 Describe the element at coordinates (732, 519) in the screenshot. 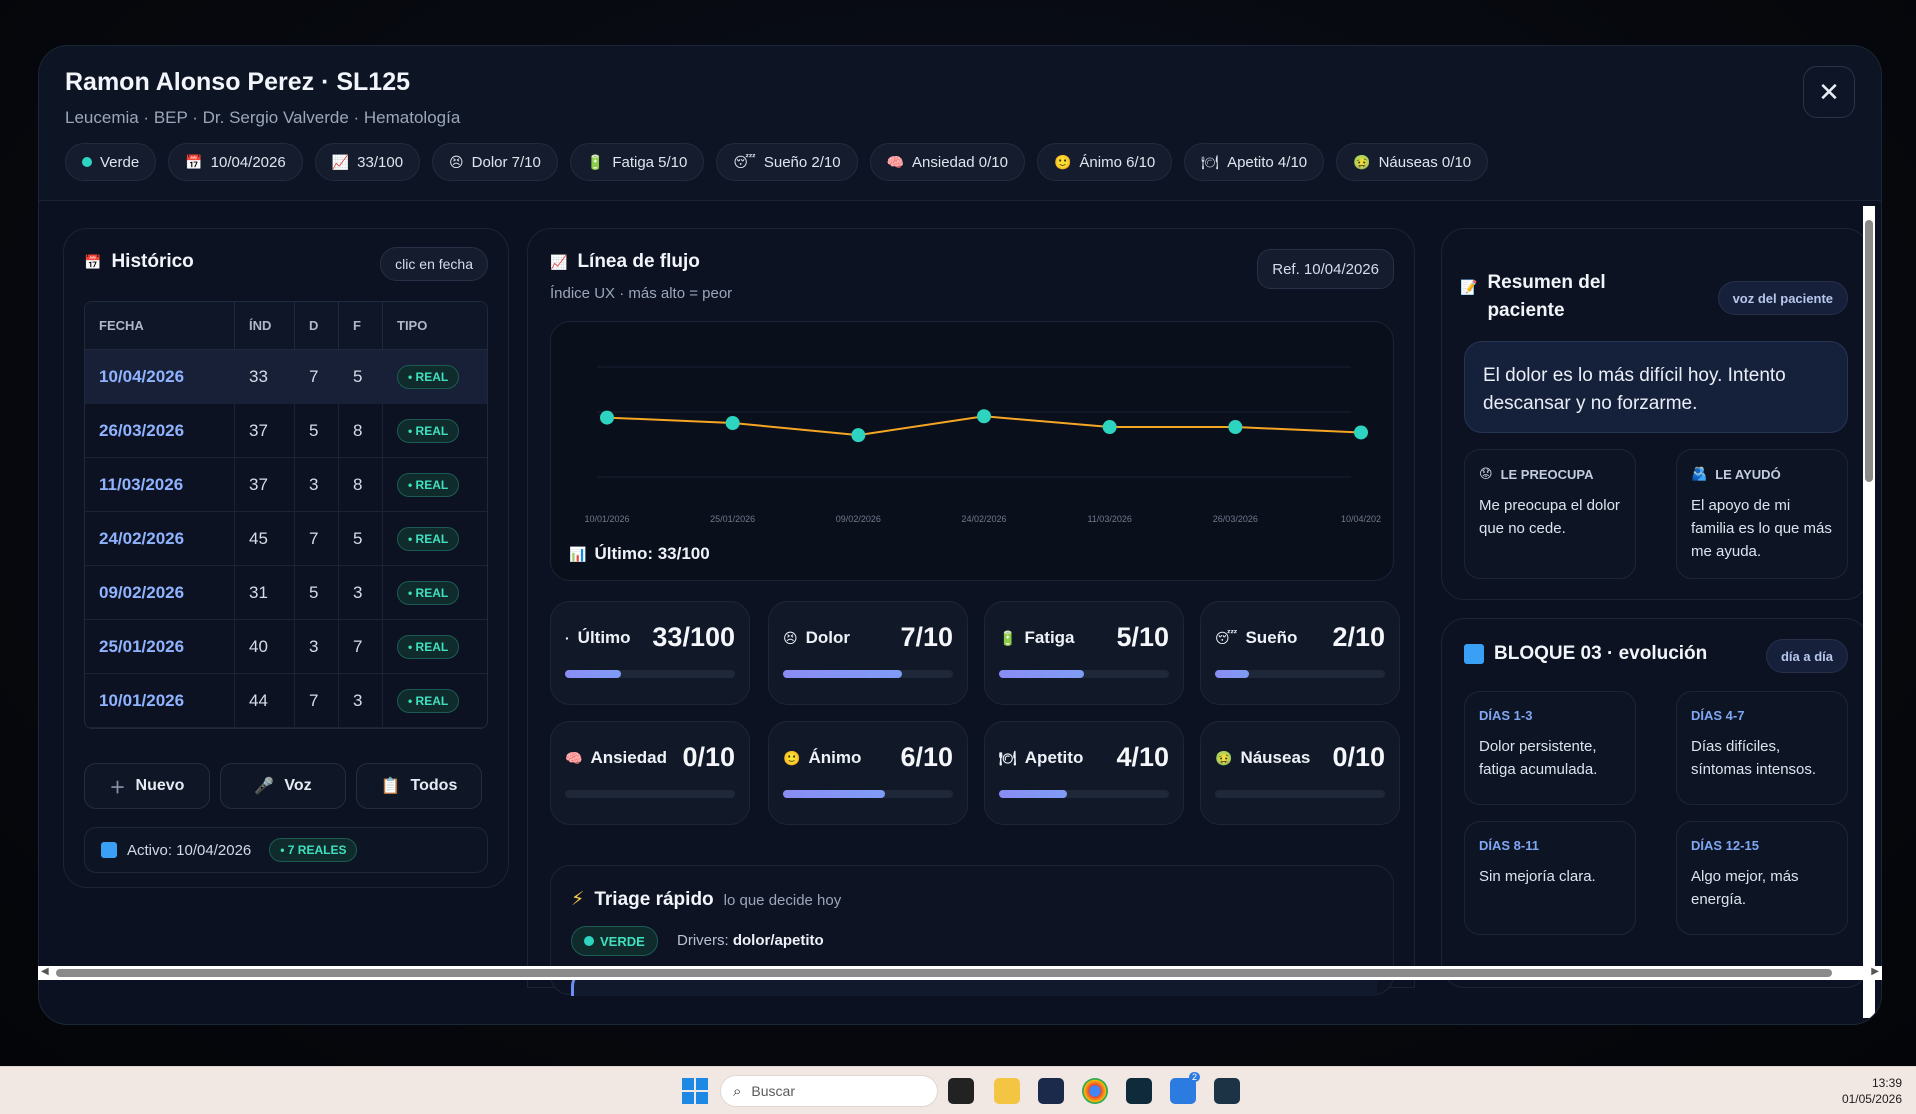

I see `x-tick-label: 25/01/2026` at that location.